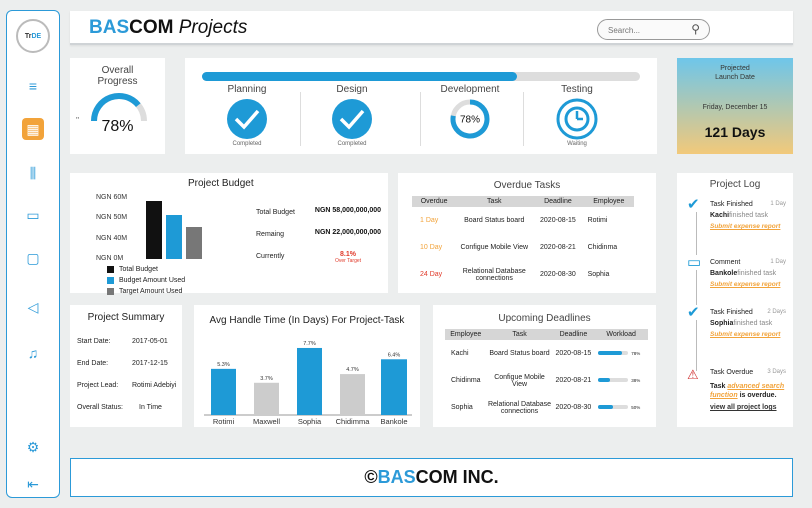 This screenshot has width=812, height=508. I want to click on page-title: BASCOM Projects, so click(168, 28).